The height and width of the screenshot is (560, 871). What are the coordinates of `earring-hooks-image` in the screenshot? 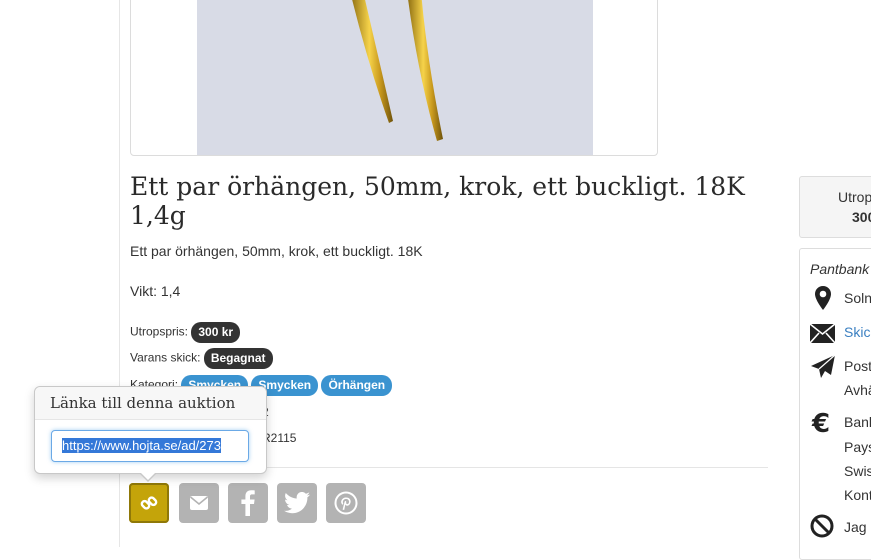 It's located at (397, 70).